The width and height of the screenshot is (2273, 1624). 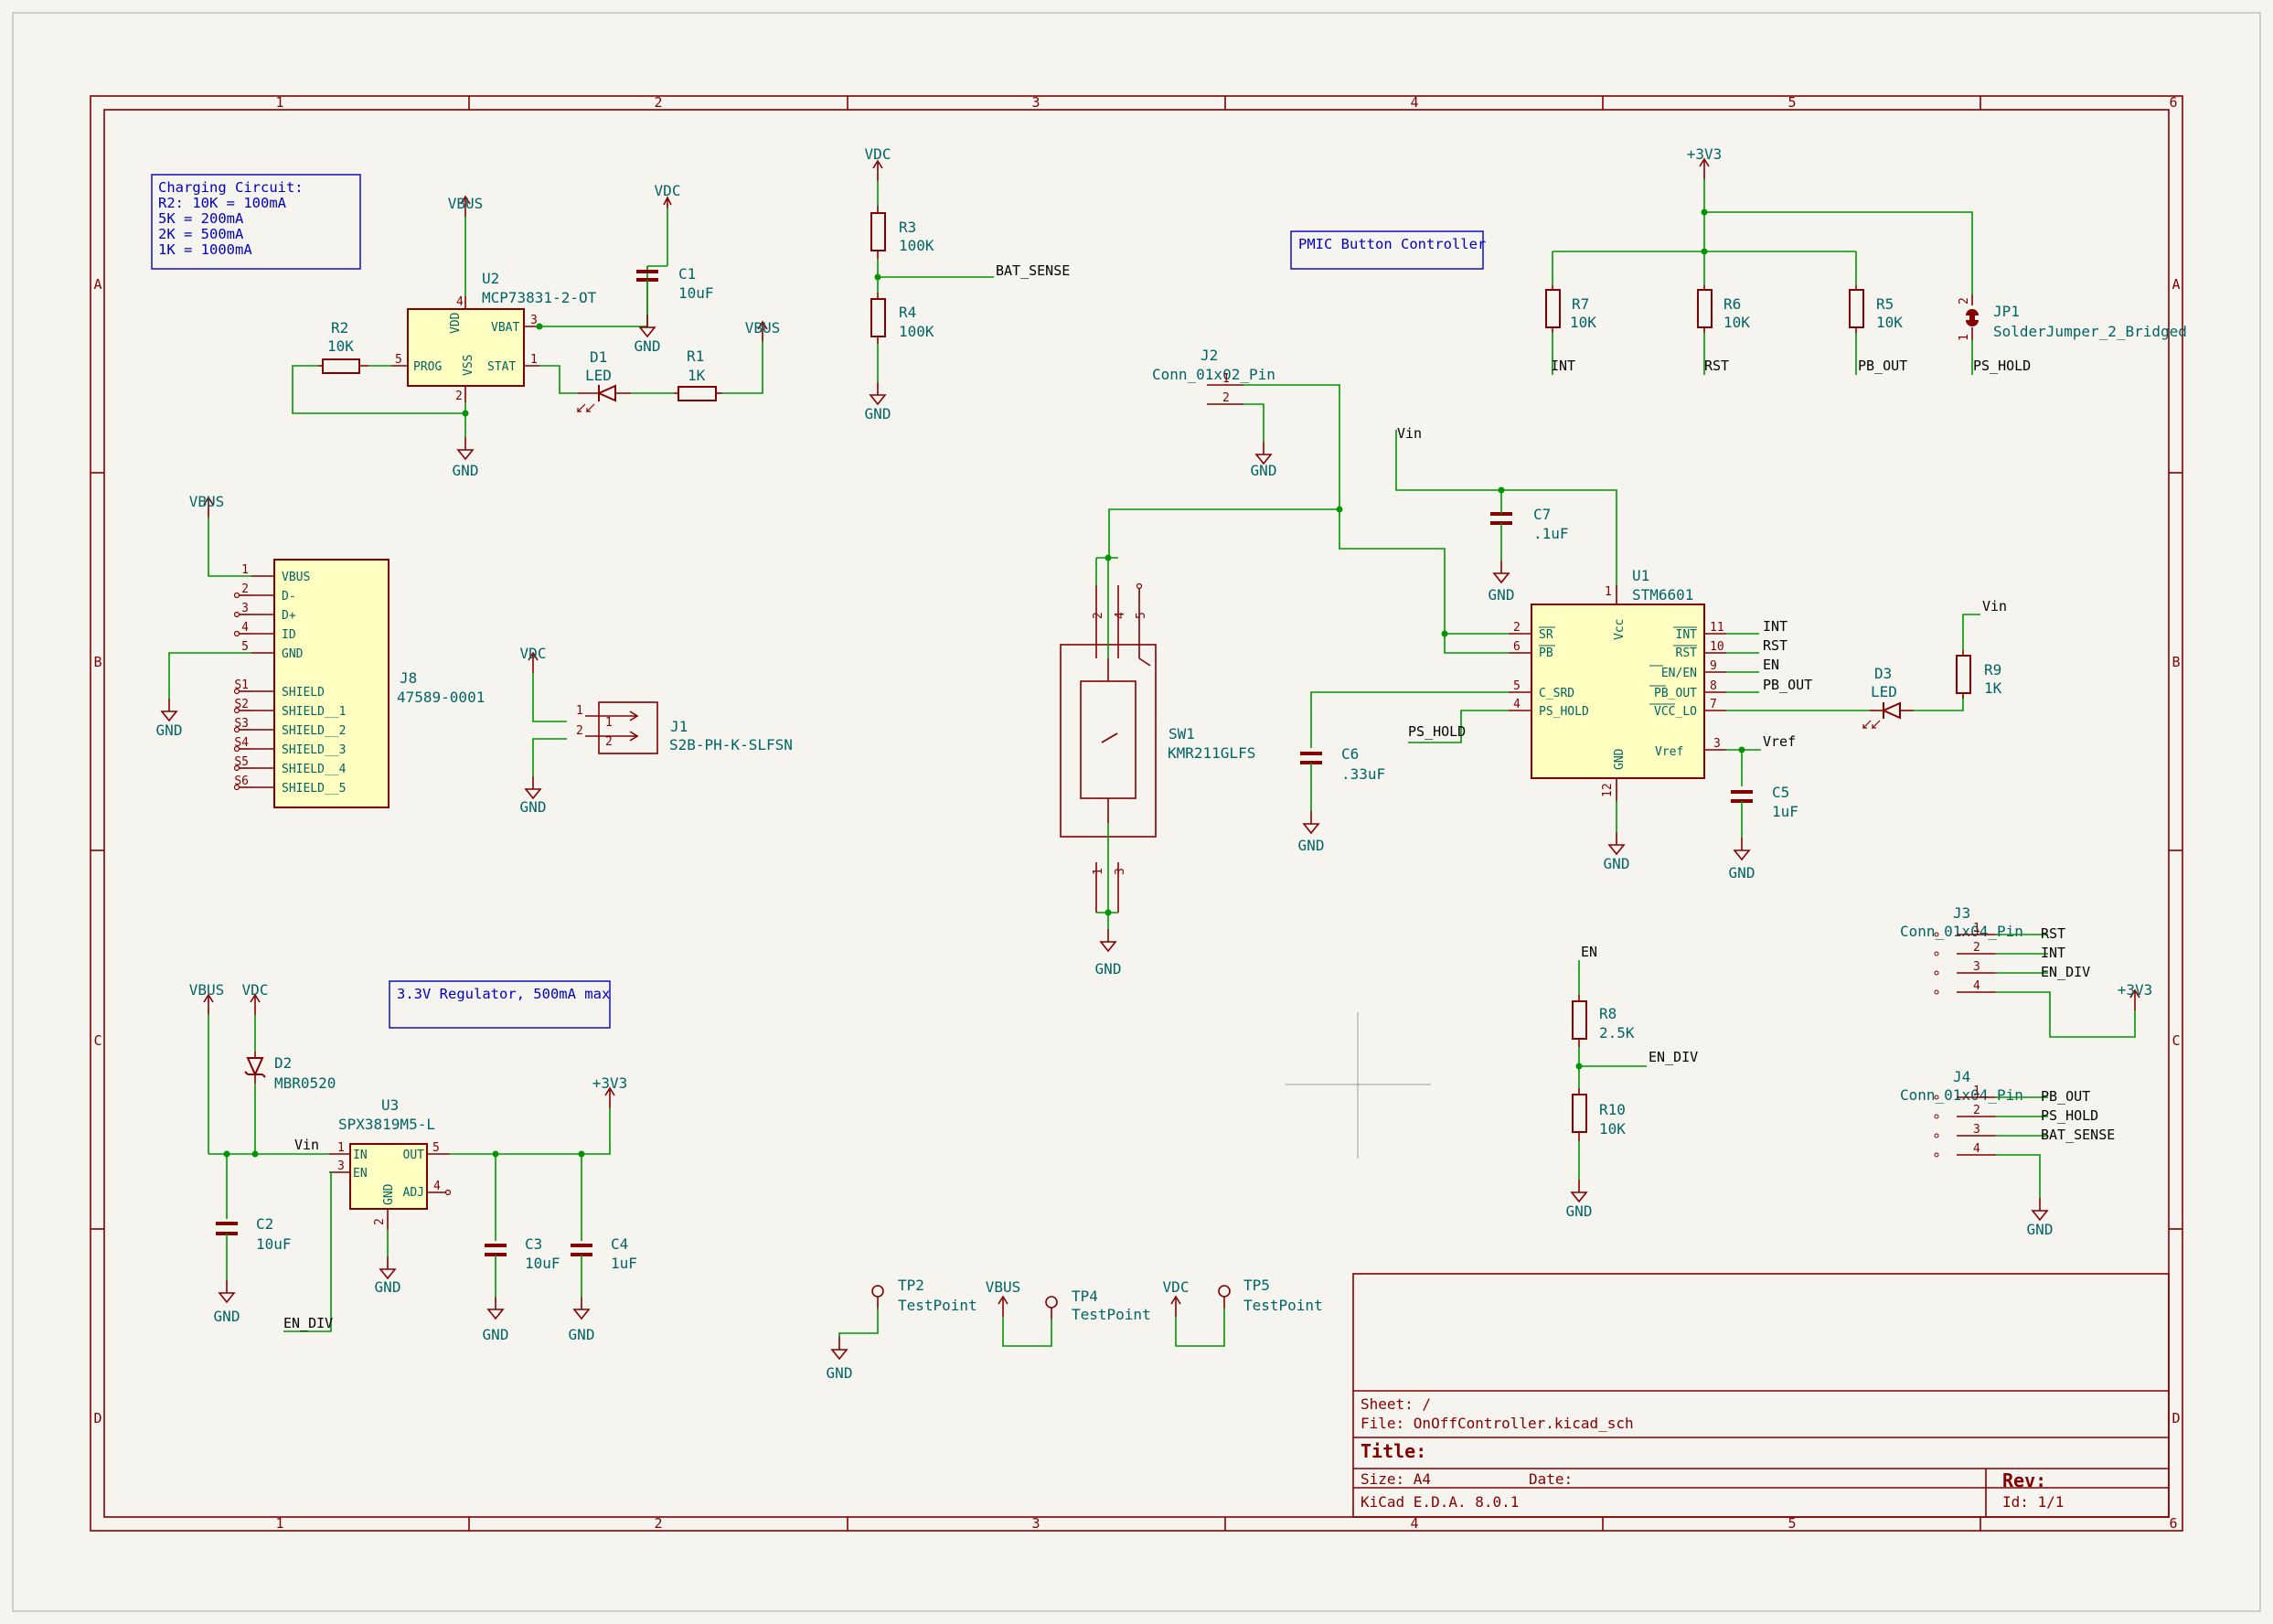 I want to click on svg-text: Sheet: /, so click(x=1396, y=1404).